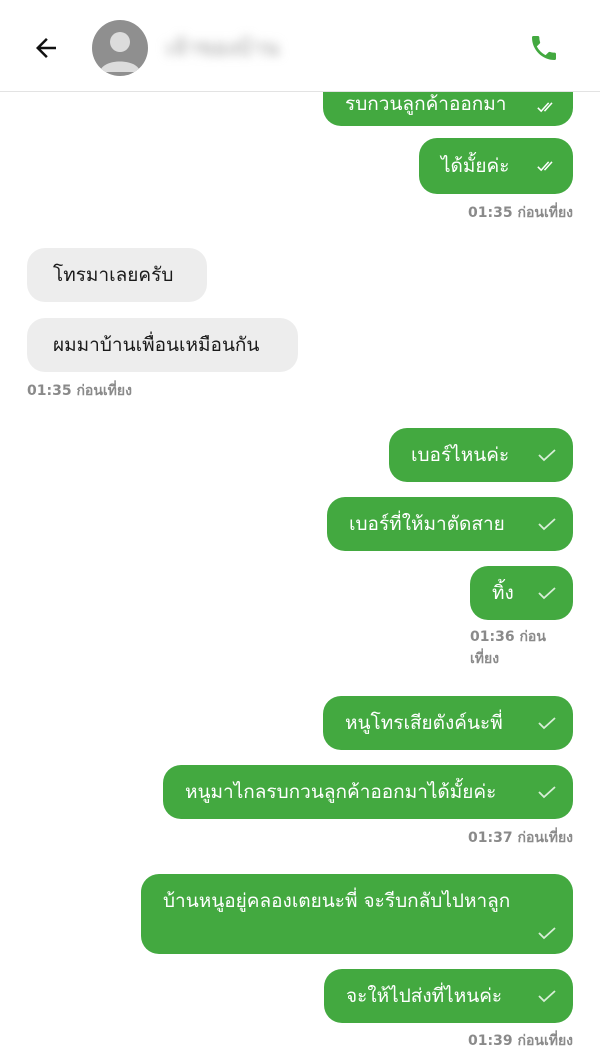 The height and width of the screenshot is (1063, 600). What do you see at coordinates (520, 1041) in the screenshot?
I see `message-timestamp: 01:39 ก่อนเที่ยง` at bounding box center [520, 1041].